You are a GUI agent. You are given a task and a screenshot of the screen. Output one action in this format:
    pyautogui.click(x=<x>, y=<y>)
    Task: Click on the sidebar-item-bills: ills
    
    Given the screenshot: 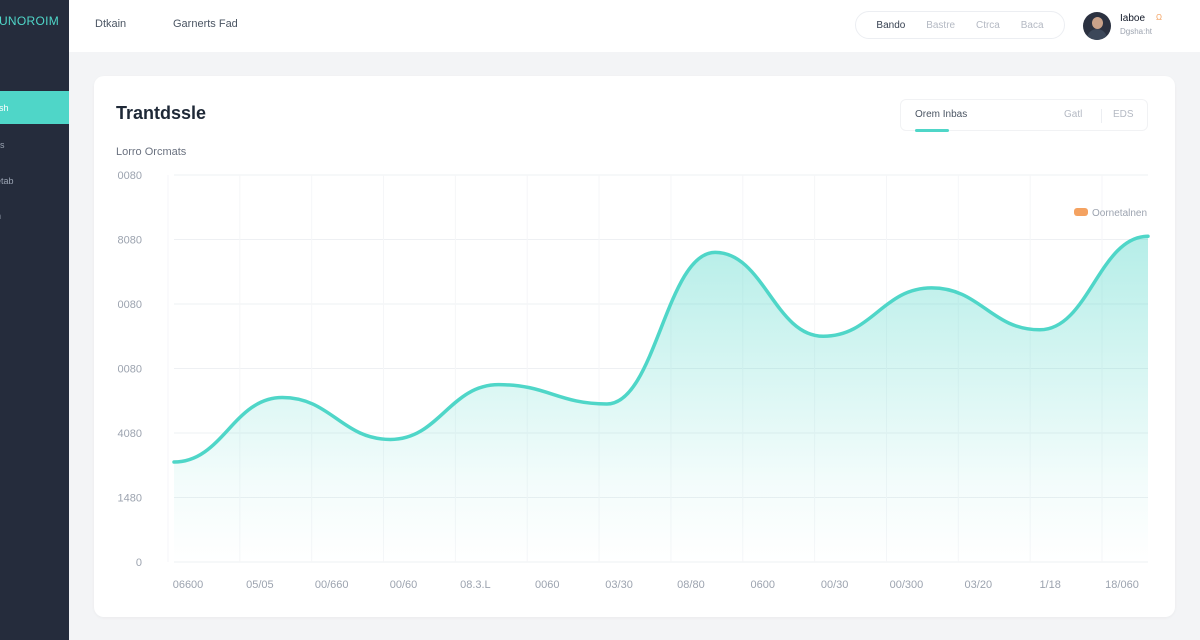 What is the action you would take?
    pyautogui.click(x=34, y=144)
    